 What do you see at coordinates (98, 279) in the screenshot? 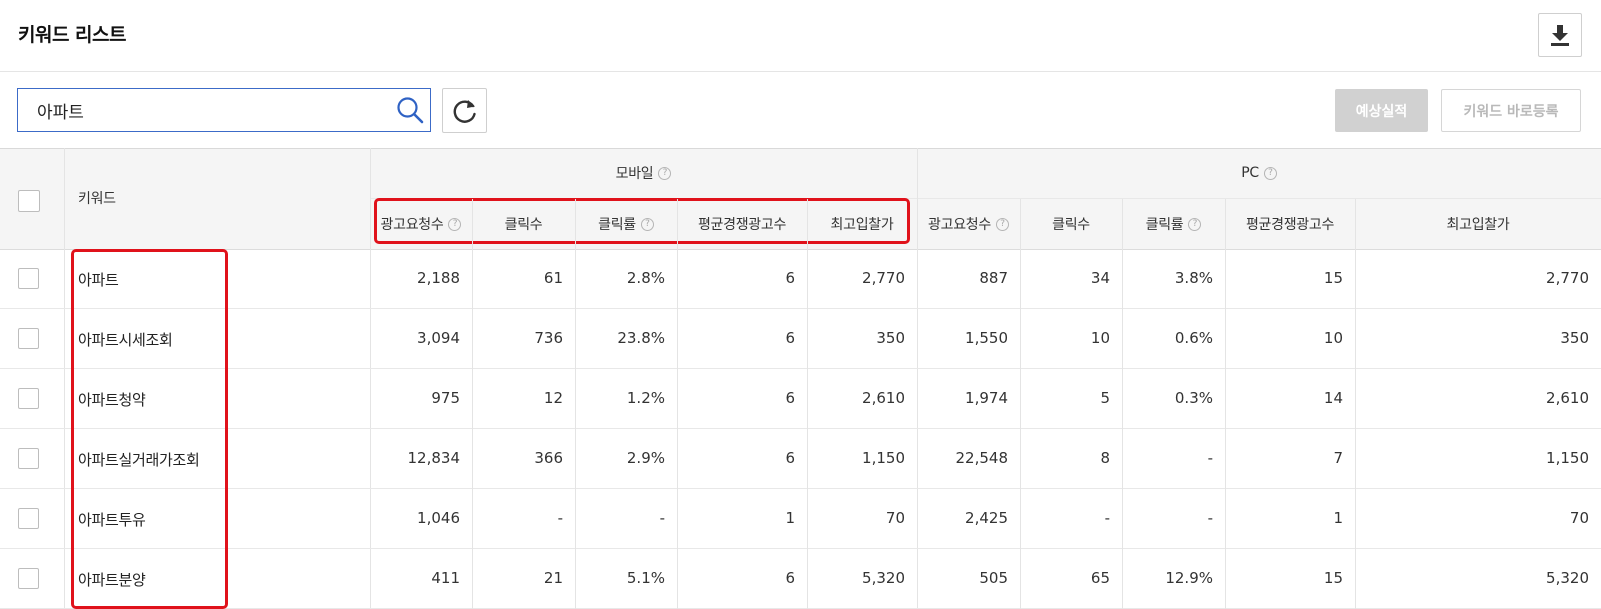
I see `keyword-cell: 아파트` at bounding box center [98, 279].